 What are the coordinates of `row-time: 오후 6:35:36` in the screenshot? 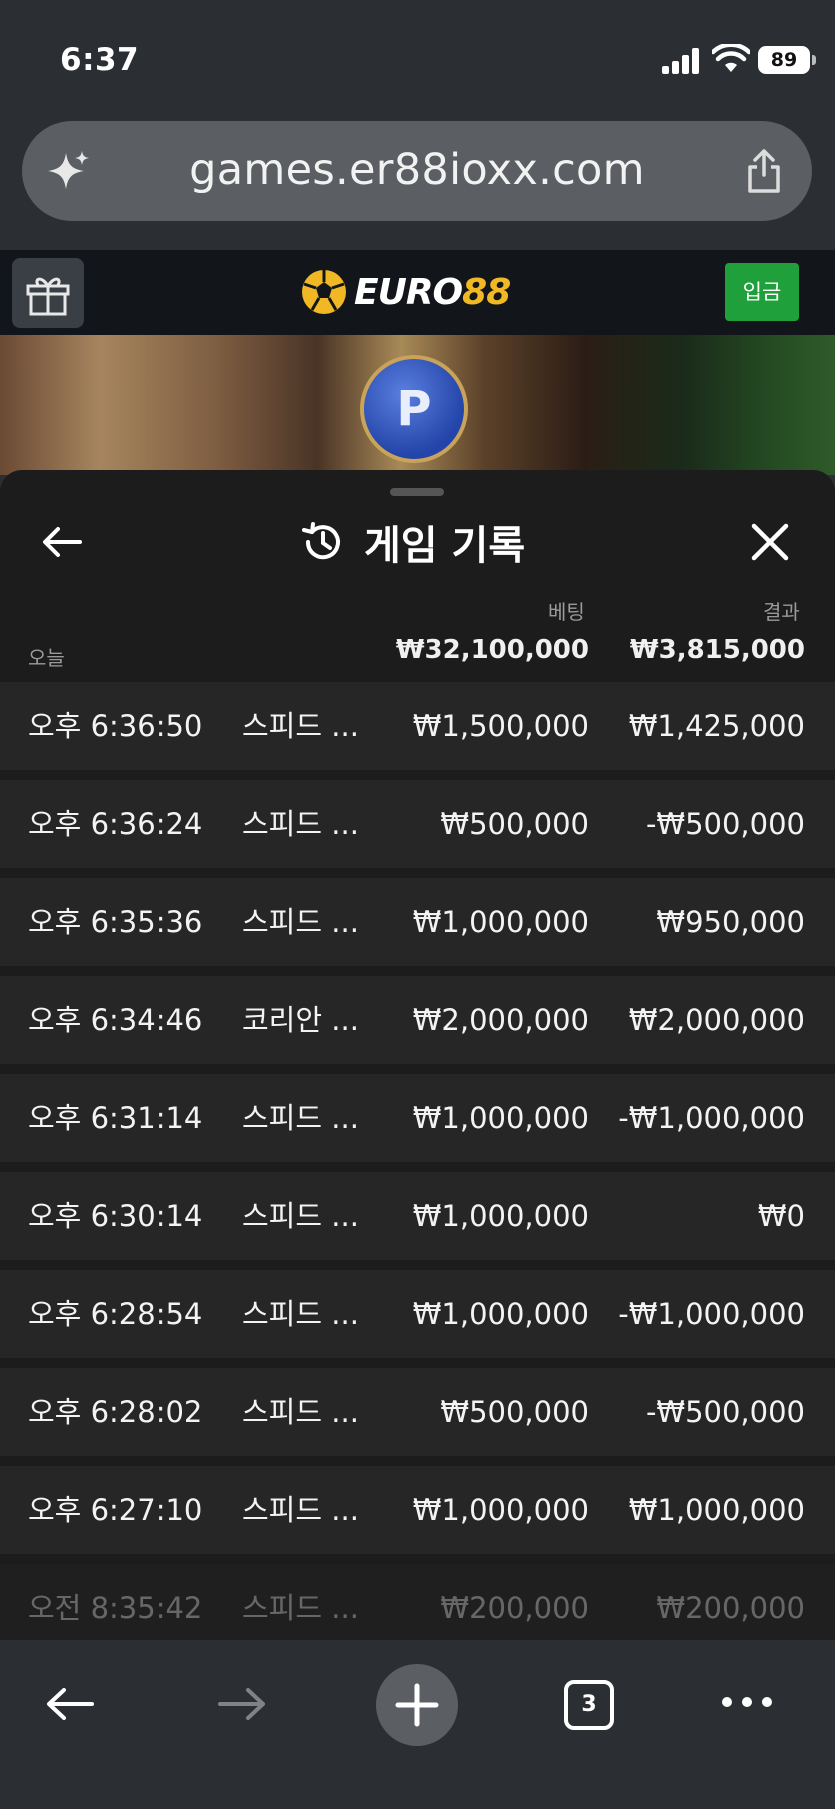 It's located at (115, 922).